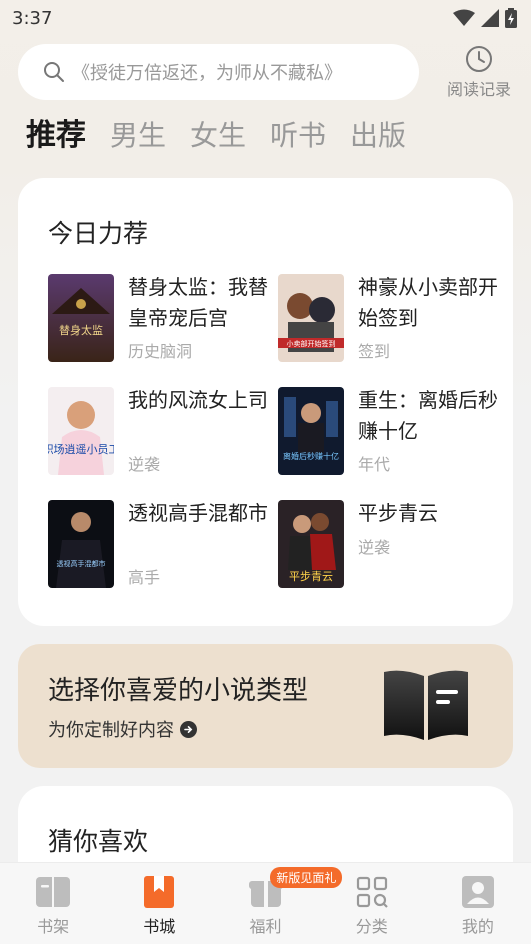 The image size is (531, 944). What do you see at coordinates (265, 18) in the screenshot?
I see `status-bar: 3:37` at bounding box center [265, 18].